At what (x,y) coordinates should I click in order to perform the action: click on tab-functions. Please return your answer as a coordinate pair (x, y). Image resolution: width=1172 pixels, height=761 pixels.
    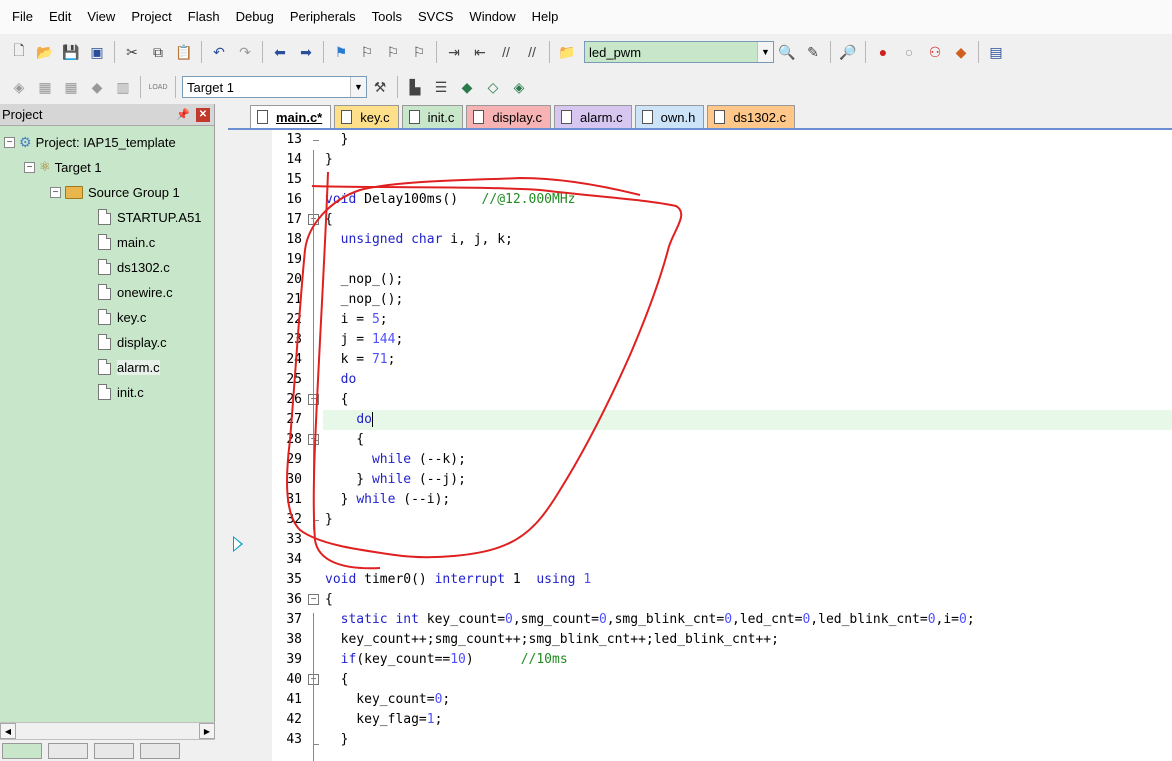
    Looking at the image, I should click on (114, 750).